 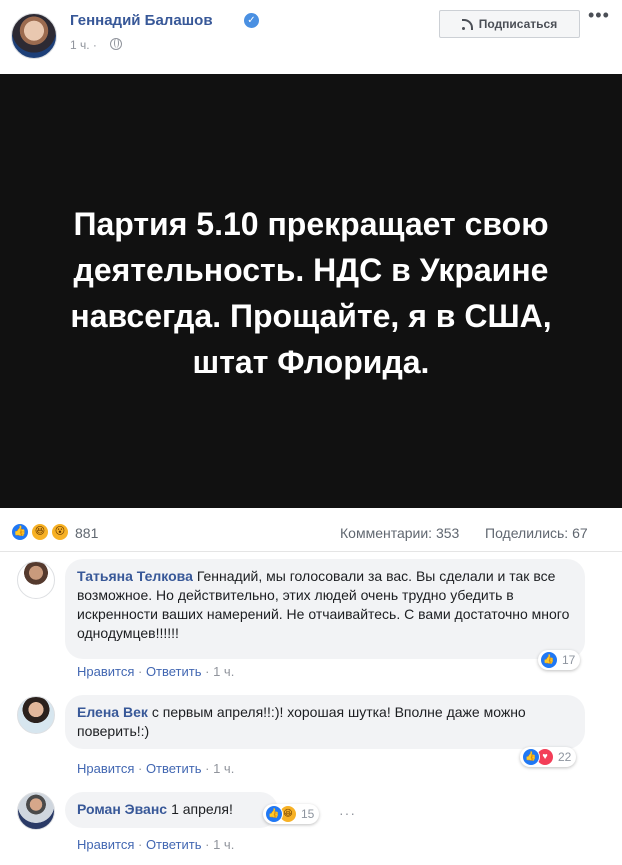 I want to click on comment-options-icon: ···, so click(x=347, y=813).